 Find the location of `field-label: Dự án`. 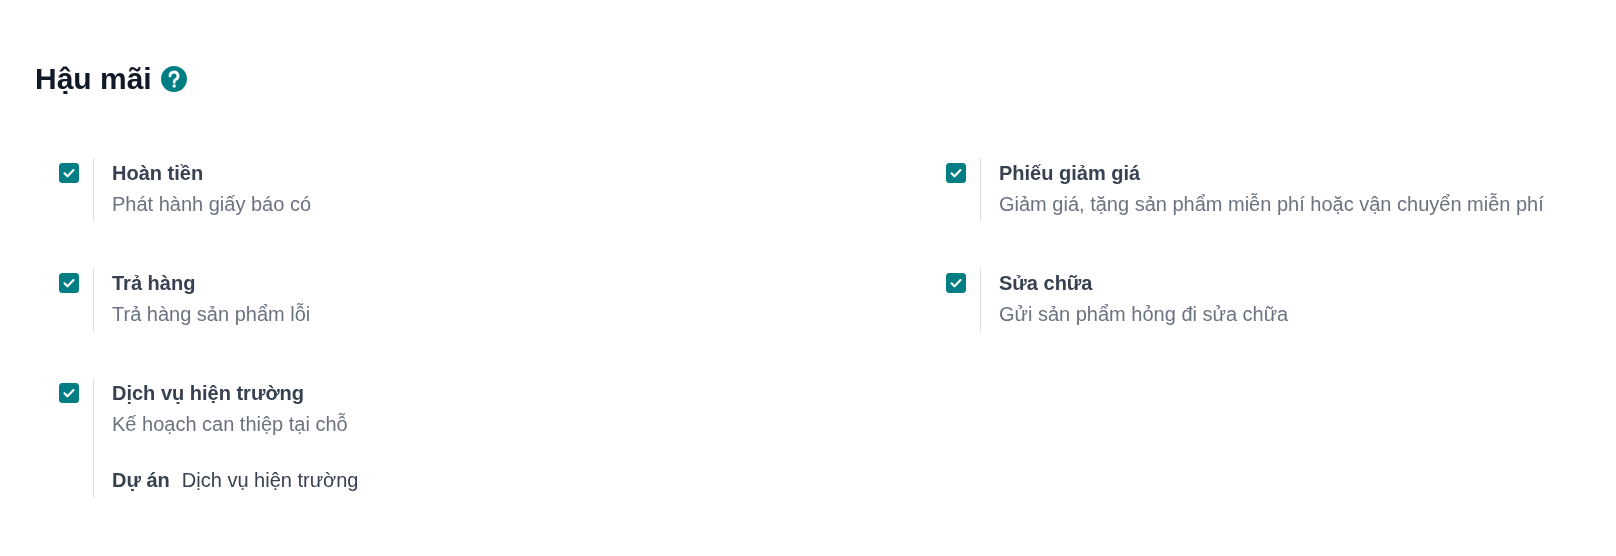

field-label: Dự án is located at coordinates (141, 480).